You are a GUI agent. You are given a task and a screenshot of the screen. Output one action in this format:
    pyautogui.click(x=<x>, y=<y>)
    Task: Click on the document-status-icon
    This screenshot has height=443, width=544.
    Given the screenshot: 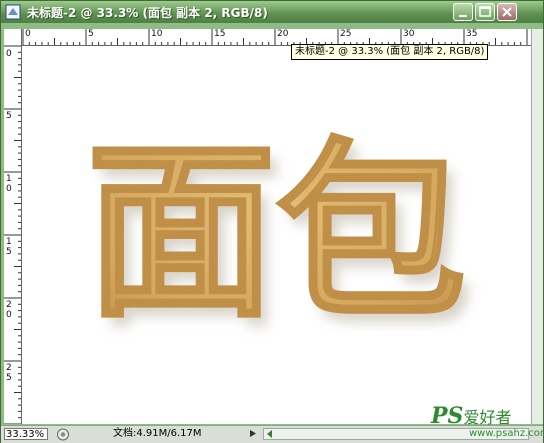 What is the action you would take?
    pyautogui.click(x=63, y=434)
    